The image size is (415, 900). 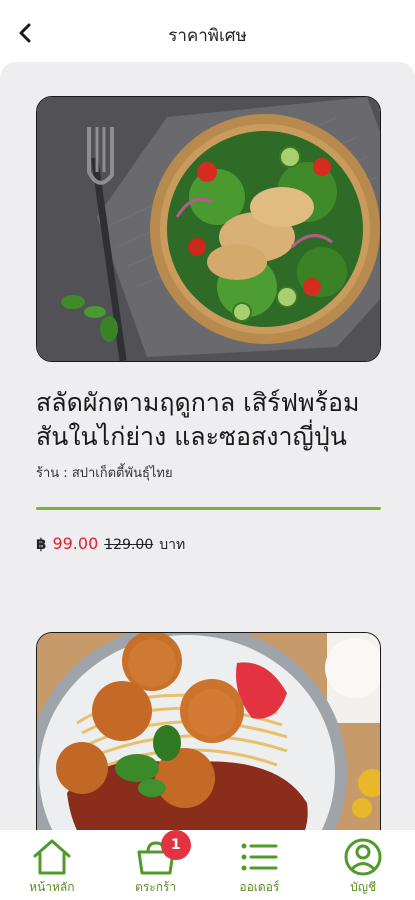 I want to click on page-title: ราคาพิเศษ, so click(x=207, y=36).